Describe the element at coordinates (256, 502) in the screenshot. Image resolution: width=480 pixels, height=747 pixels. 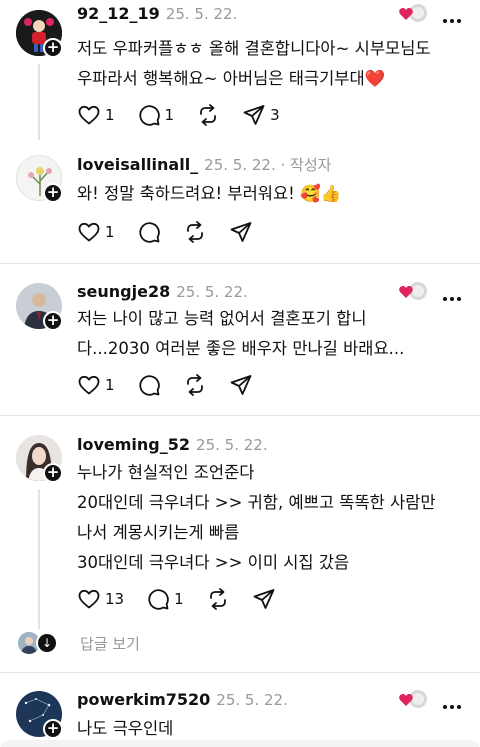
I see `post-text-line: 20대인데 극우녀다 >> 귀함, 예쁘고 똑똑한 사람만` at that location.